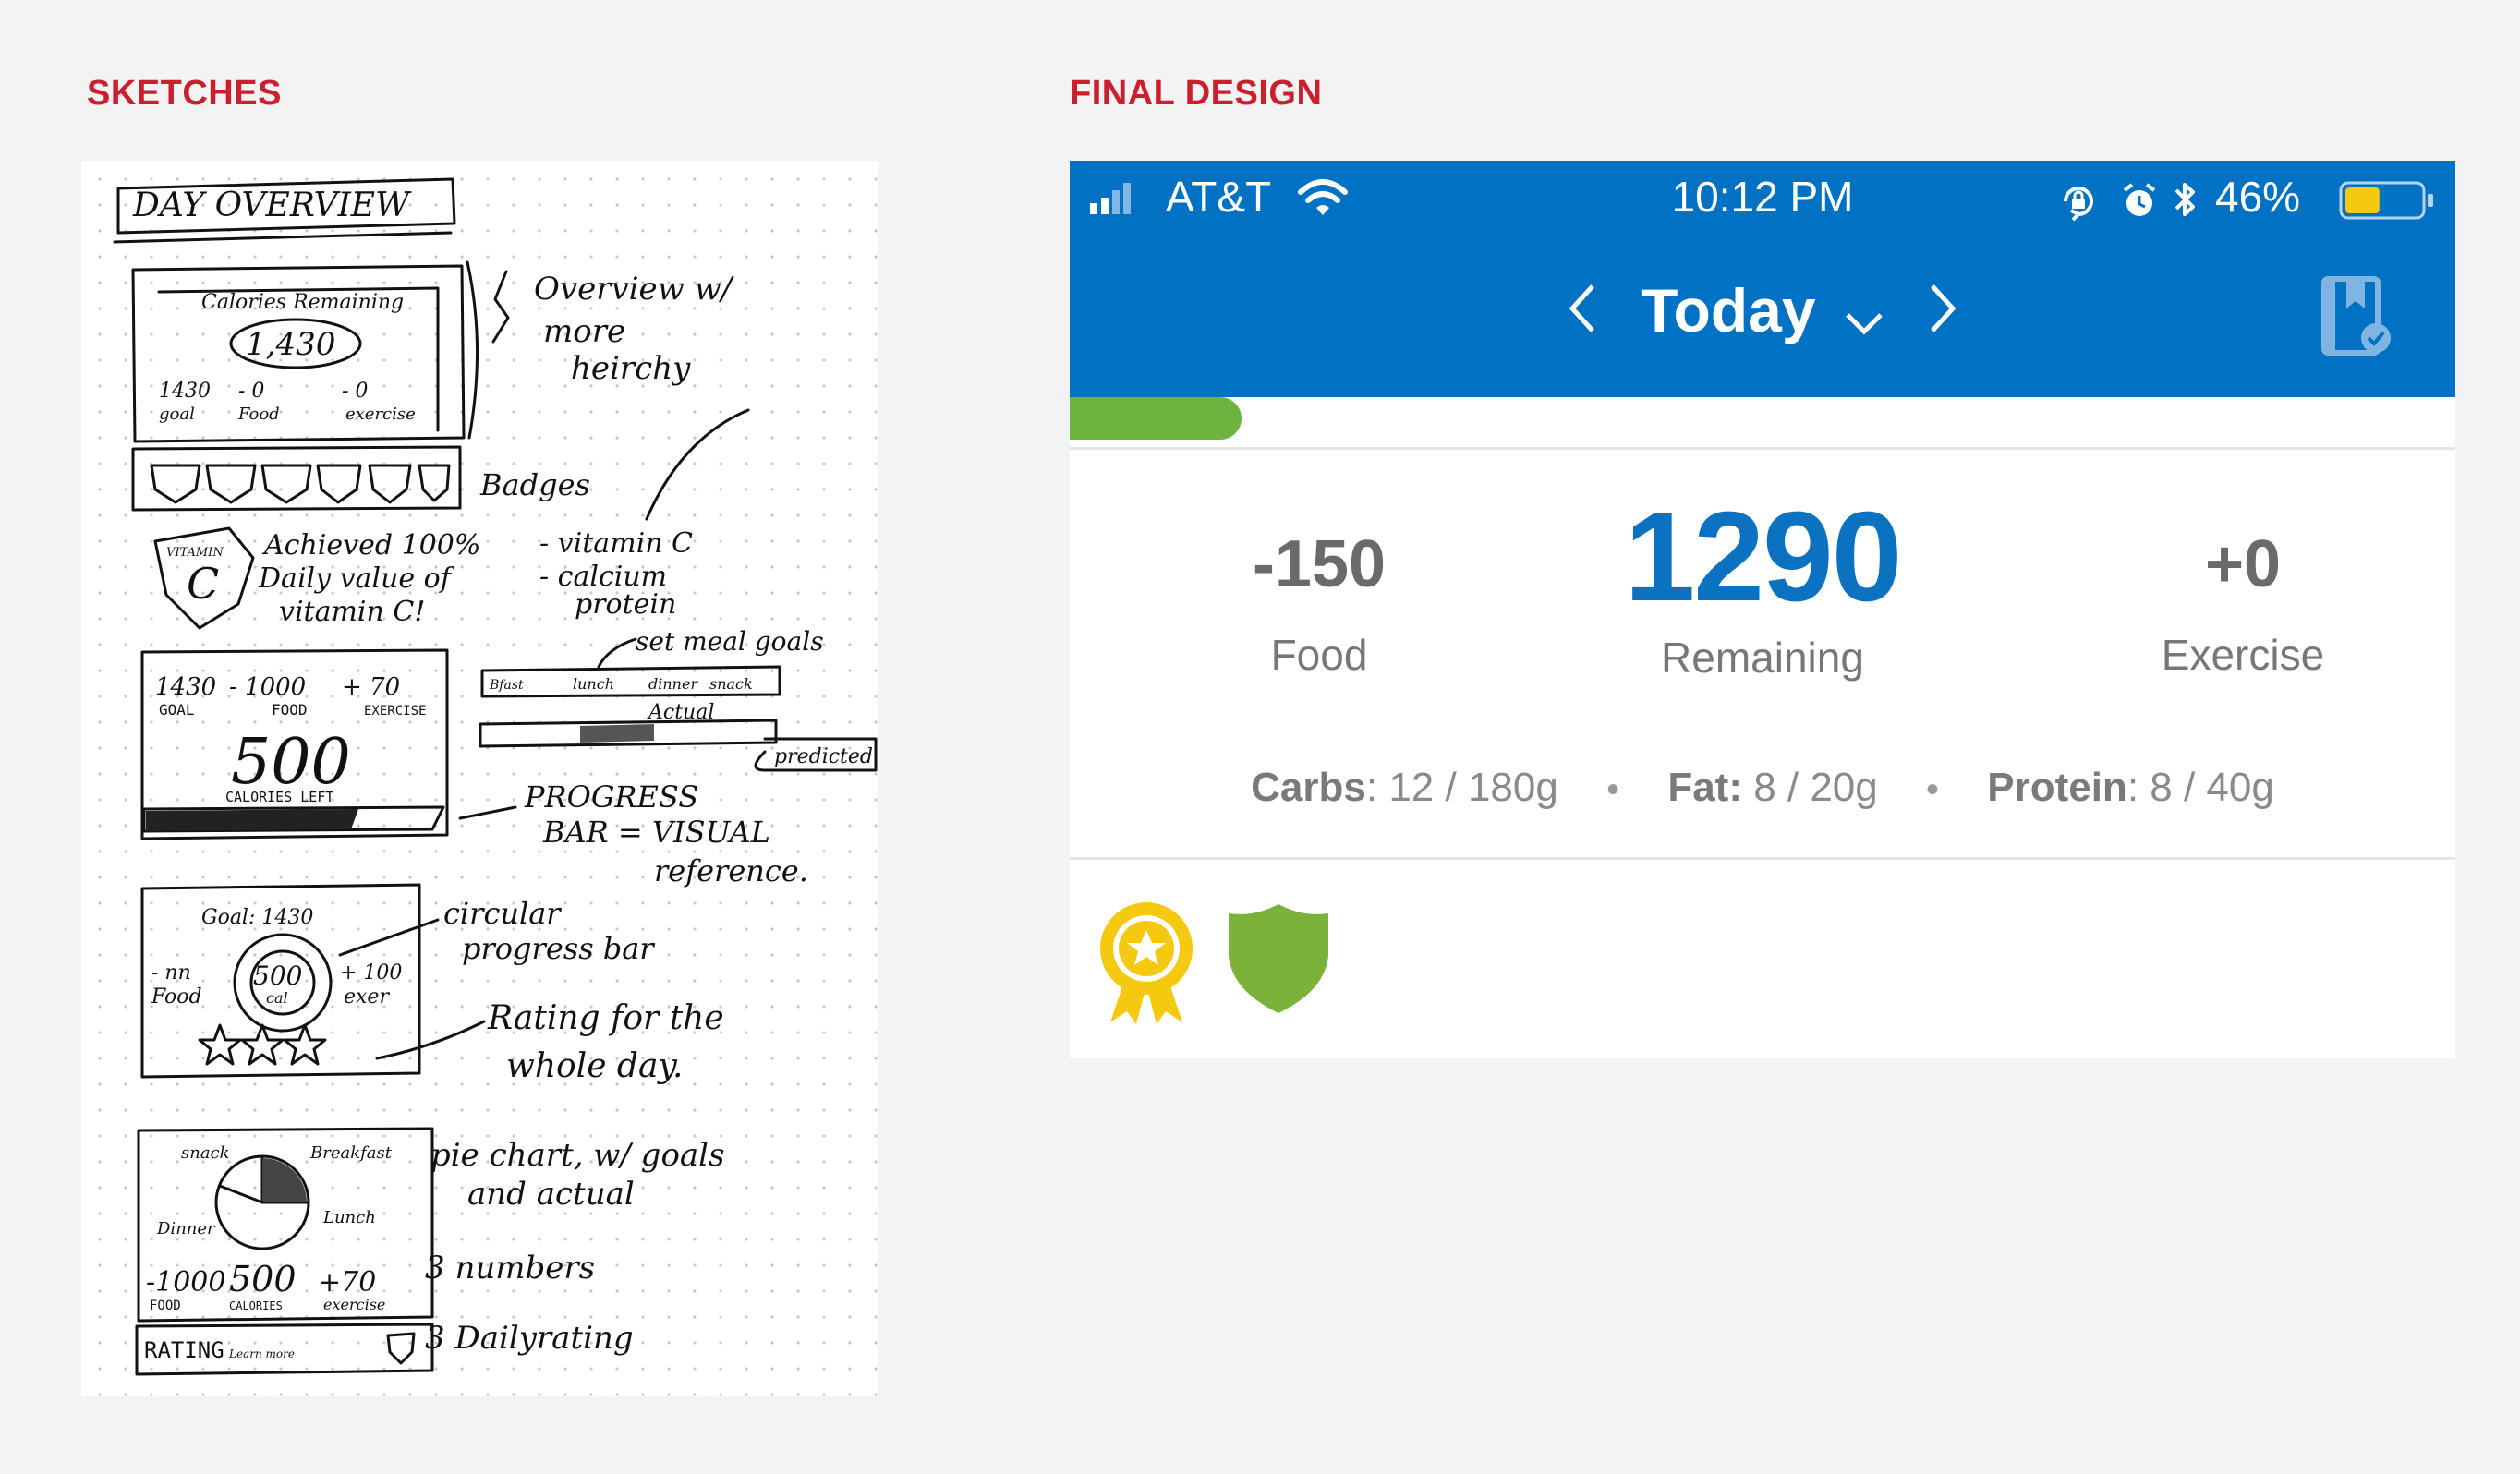 The image size is (2520, 1474). I want to click on sketch4-rating: RATING, so click(184, 1350).